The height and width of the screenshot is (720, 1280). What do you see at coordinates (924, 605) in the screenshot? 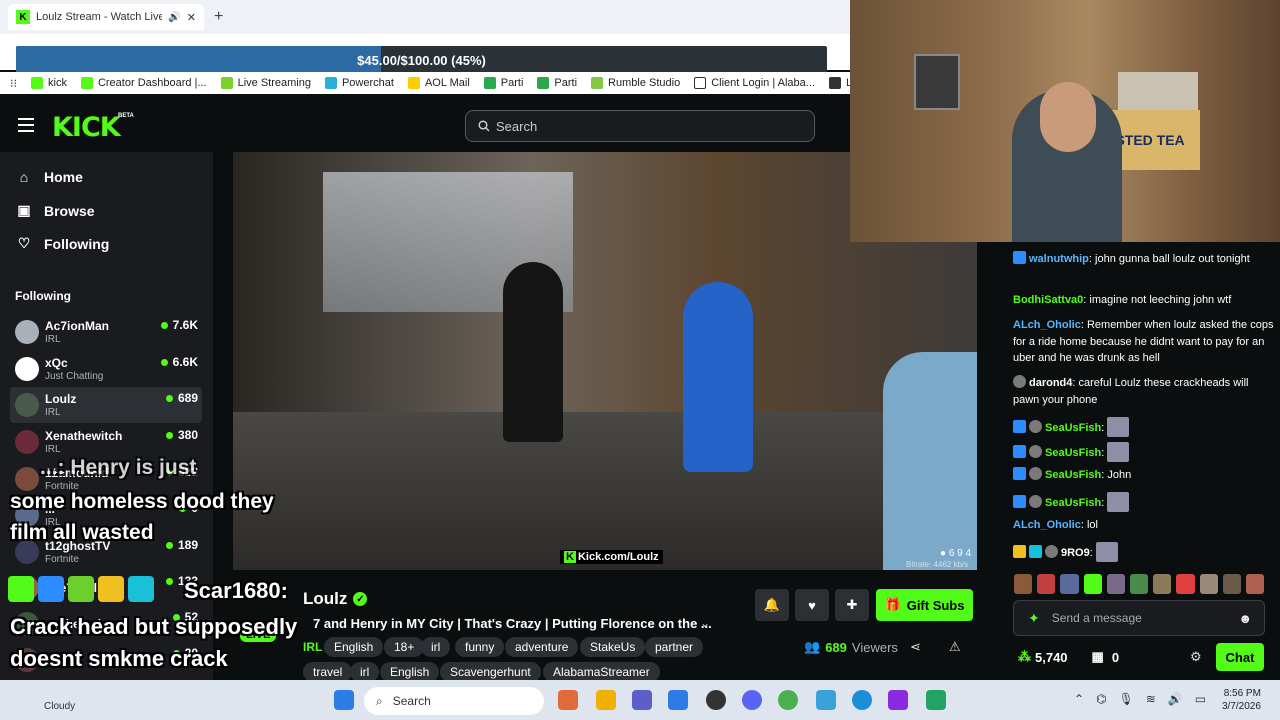
I see `gift-subs-button: 🎁 Gift Subs` at bounding box center [924, 605].